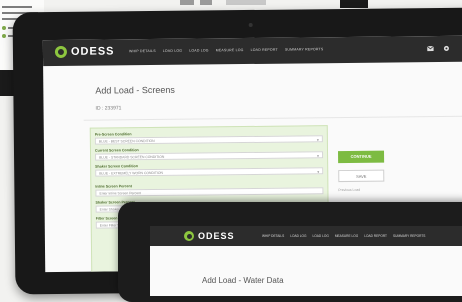 This screenshot has width=462, height=302. Describe the element at coordinates (446, 48) in the screenshot. I see `gear-icon` at that location.